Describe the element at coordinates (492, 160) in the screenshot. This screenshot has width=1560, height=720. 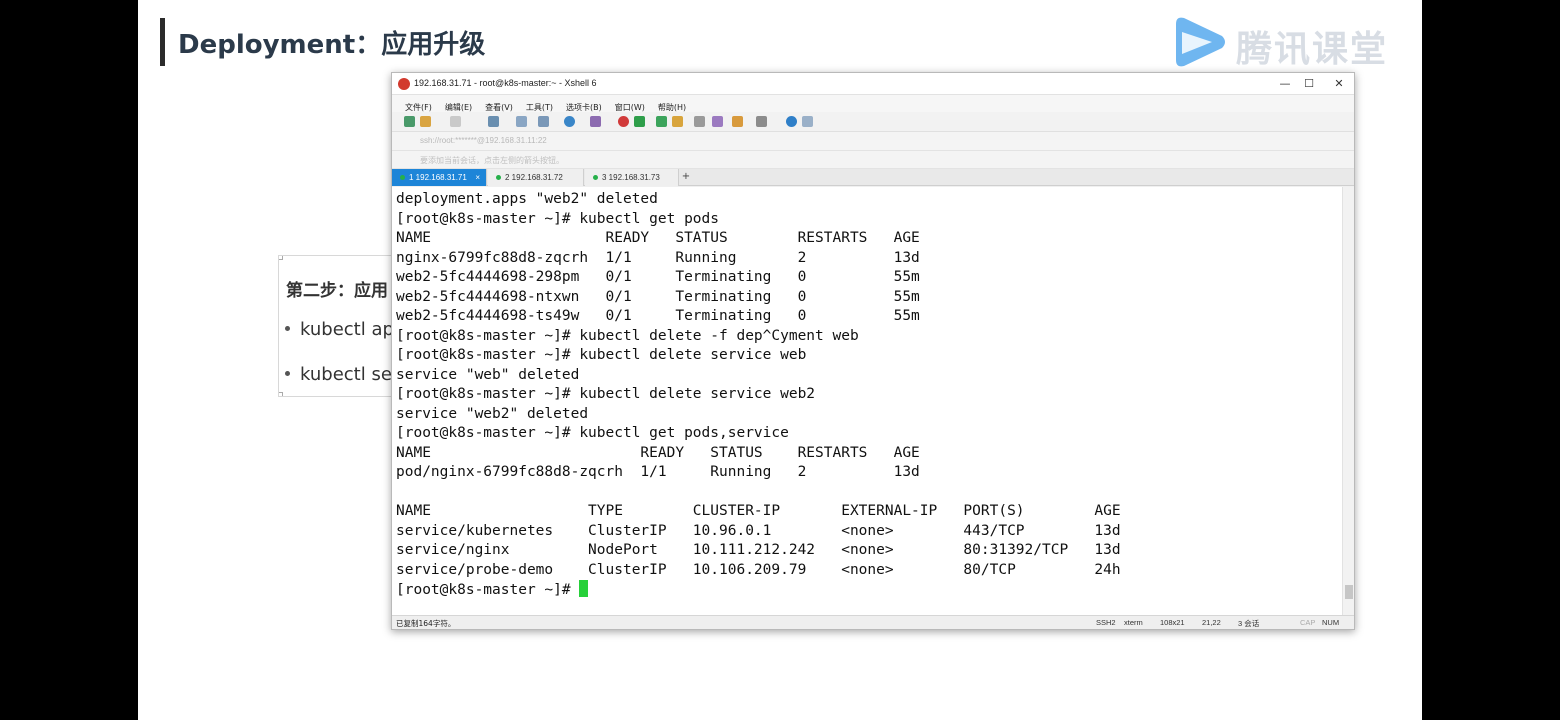
I see `session-hint-text: 要添加当前会话，点击左侧的箭头按钮。` at that location.